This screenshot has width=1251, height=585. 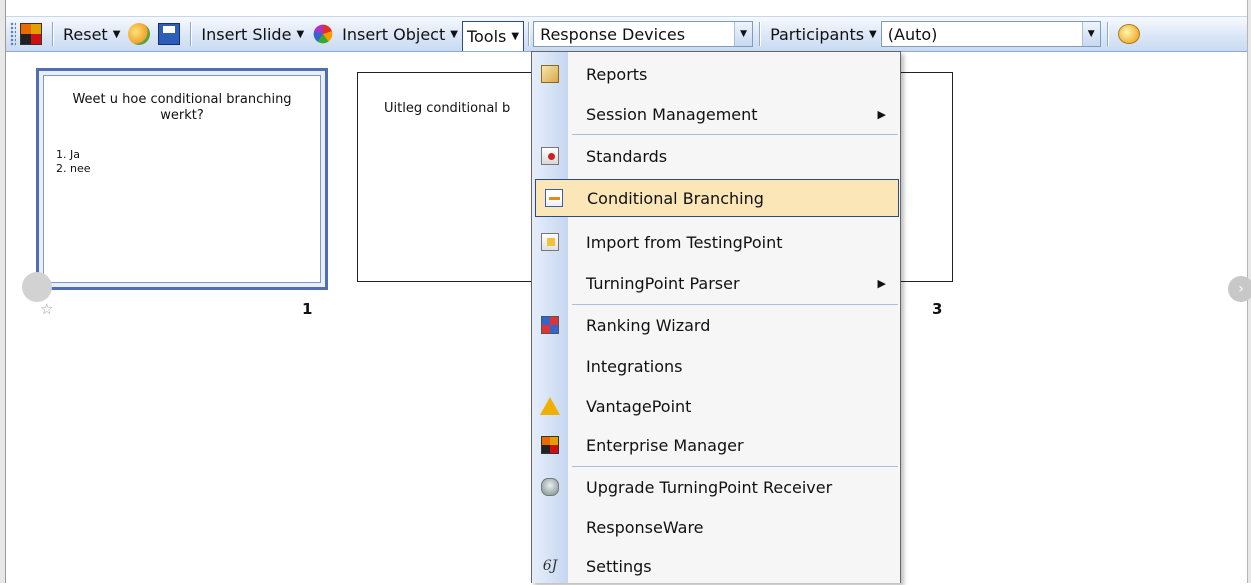 What do you see at coordinates (323, 34) in the screenshot?
I see `insert-object-icon` at bounding box center [323, 34].